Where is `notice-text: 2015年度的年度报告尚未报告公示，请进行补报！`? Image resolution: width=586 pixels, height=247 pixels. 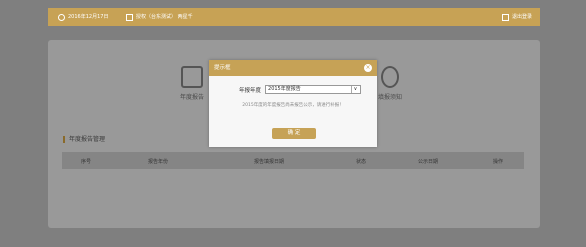 notice-text: 2015年度的年度报告尚未报告公示，请进行补报！ is located at coordinates (293, 105).